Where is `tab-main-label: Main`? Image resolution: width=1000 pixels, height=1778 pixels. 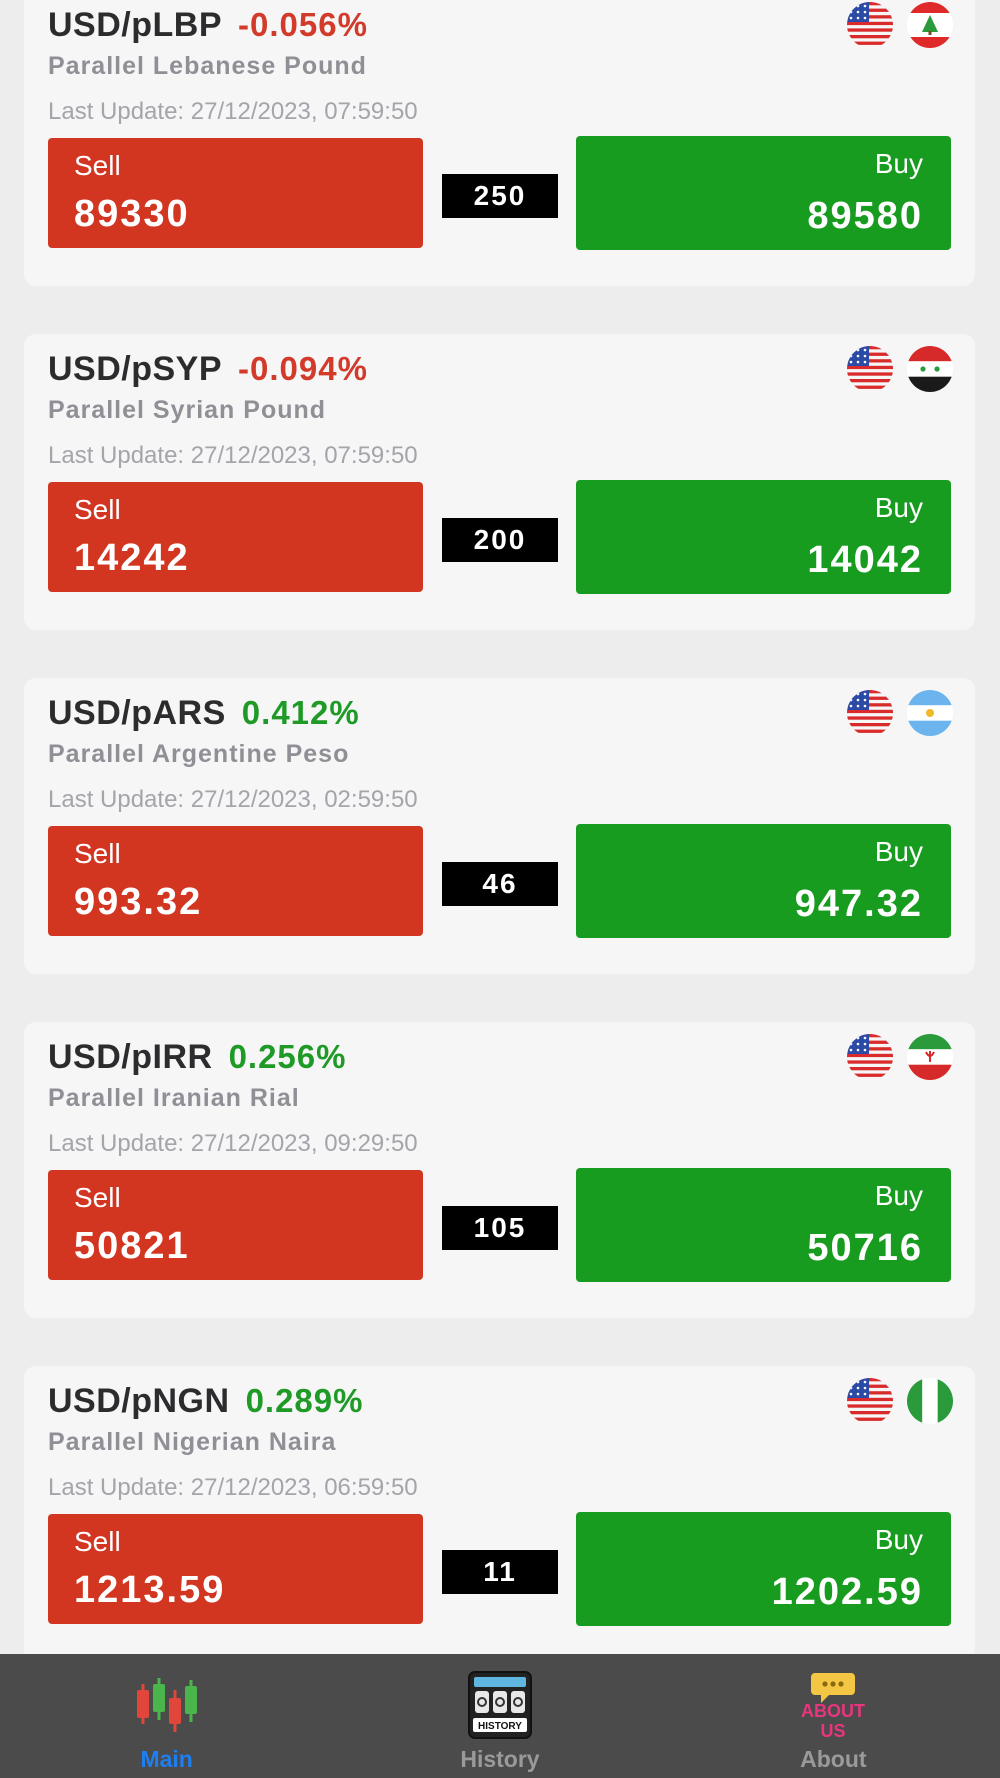 tab-main-label: Main is located at coordinates (166, 1759).